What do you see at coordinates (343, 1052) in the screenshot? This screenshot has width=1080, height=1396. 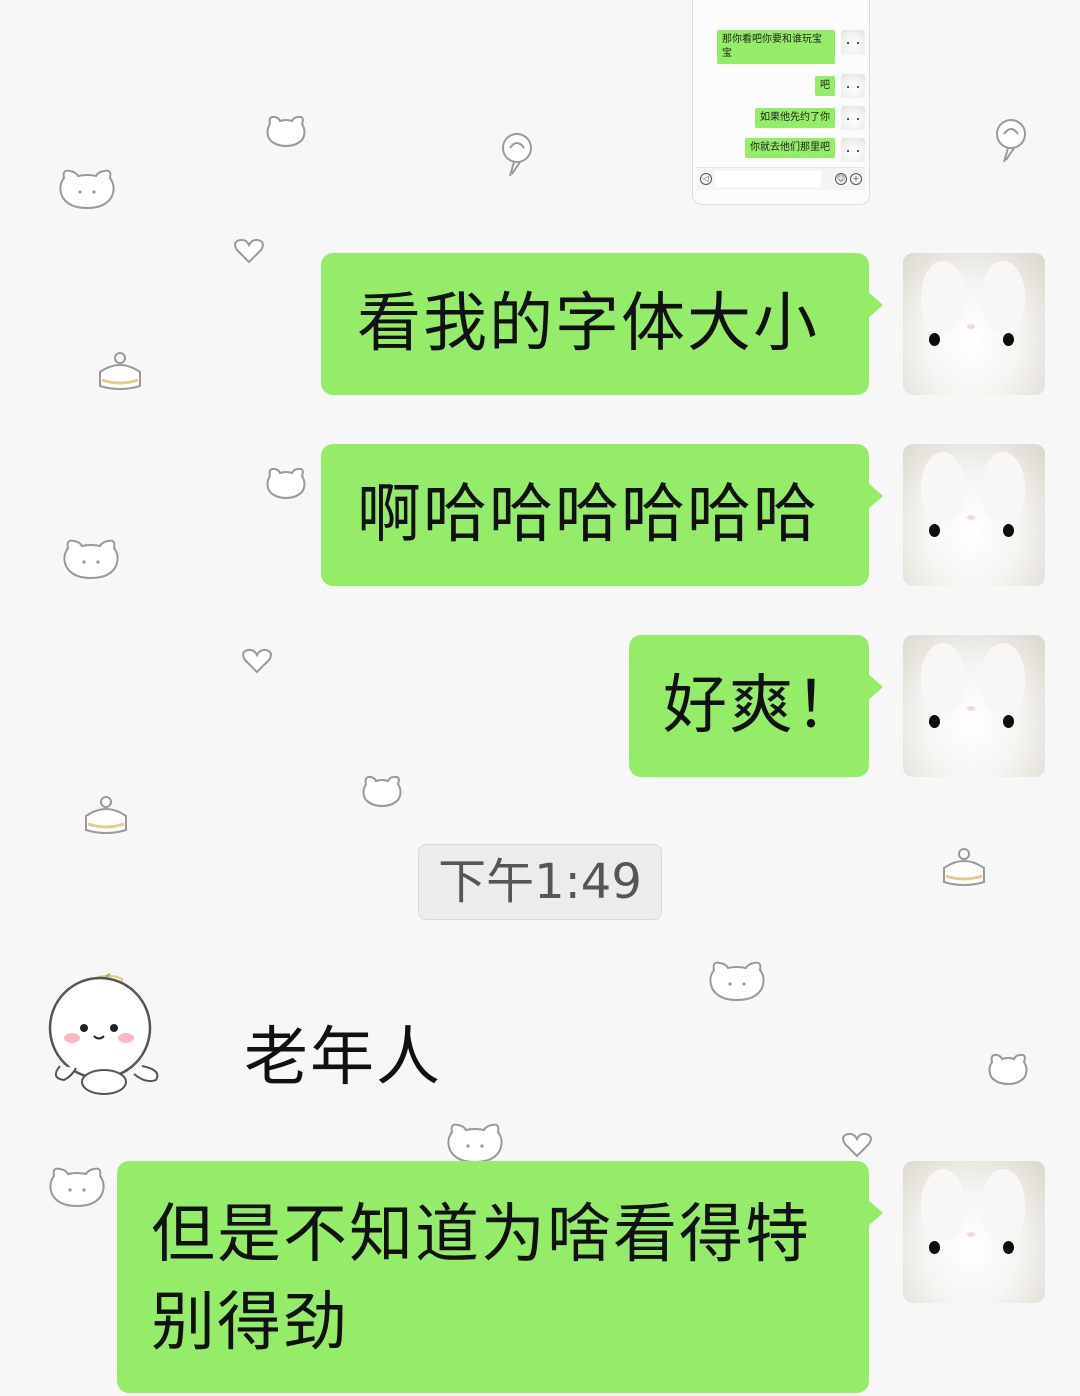 I see `incoming-message-text: 老年人` at bounding box center [343, 1052].